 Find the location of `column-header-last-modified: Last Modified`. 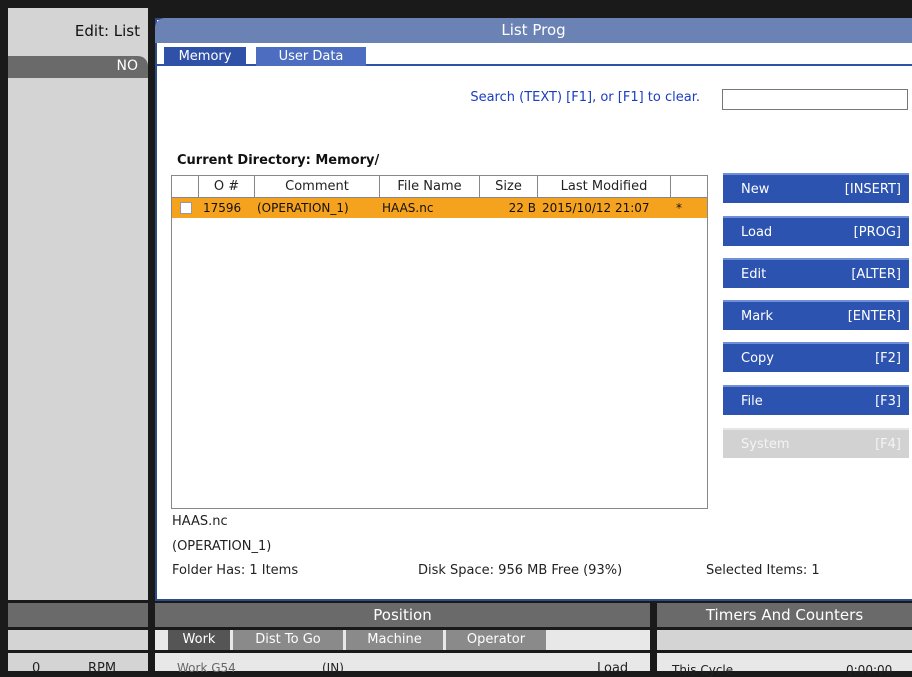

column-header-last-modified: Last Modified is located at coordinates (604, 187).